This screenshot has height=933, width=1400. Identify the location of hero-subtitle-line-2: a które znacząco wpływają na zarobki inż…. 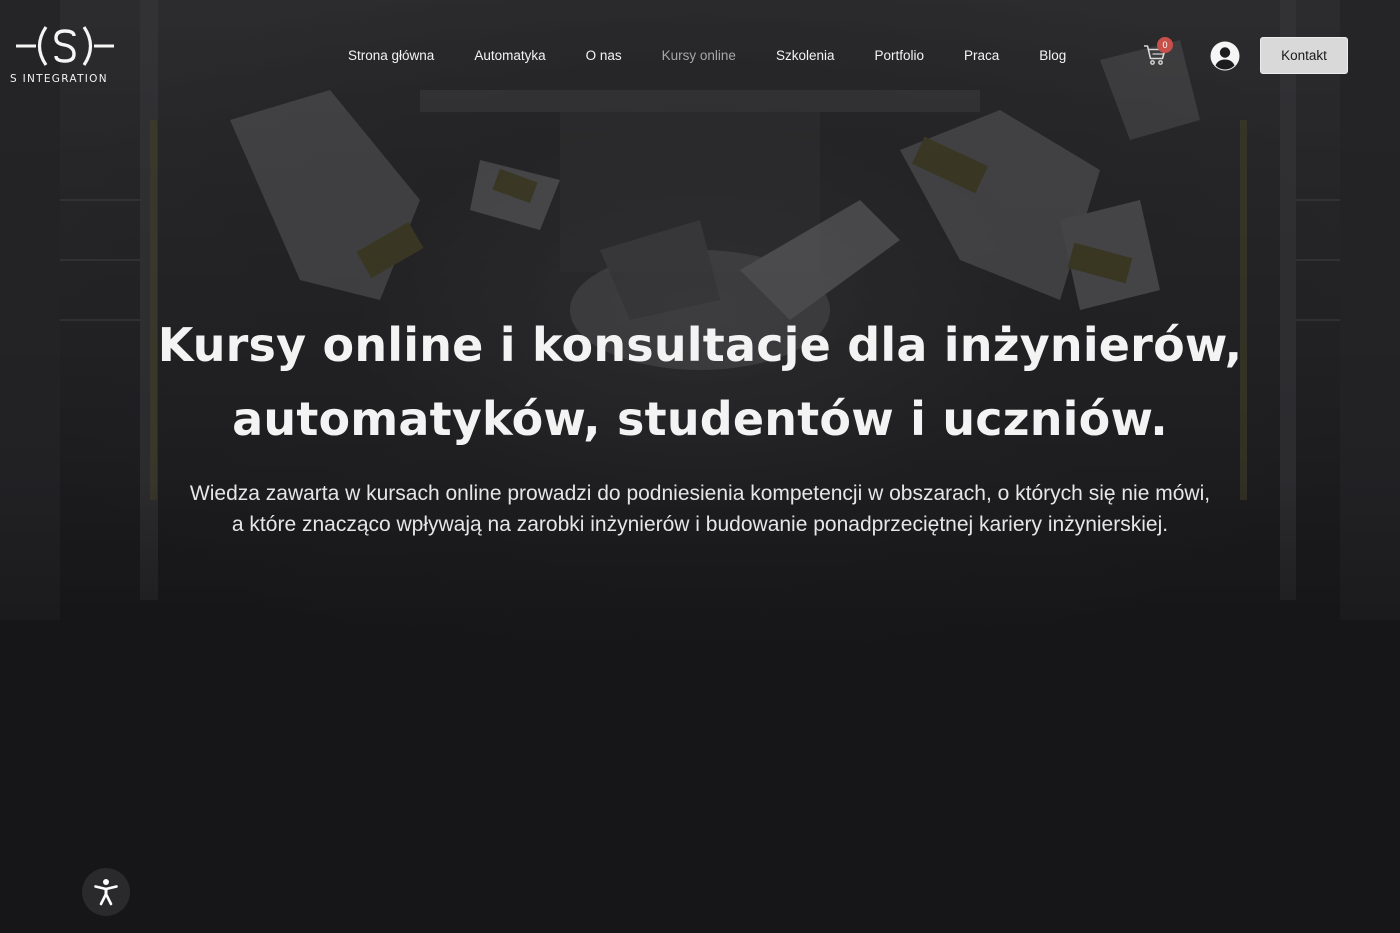
(700, 524).